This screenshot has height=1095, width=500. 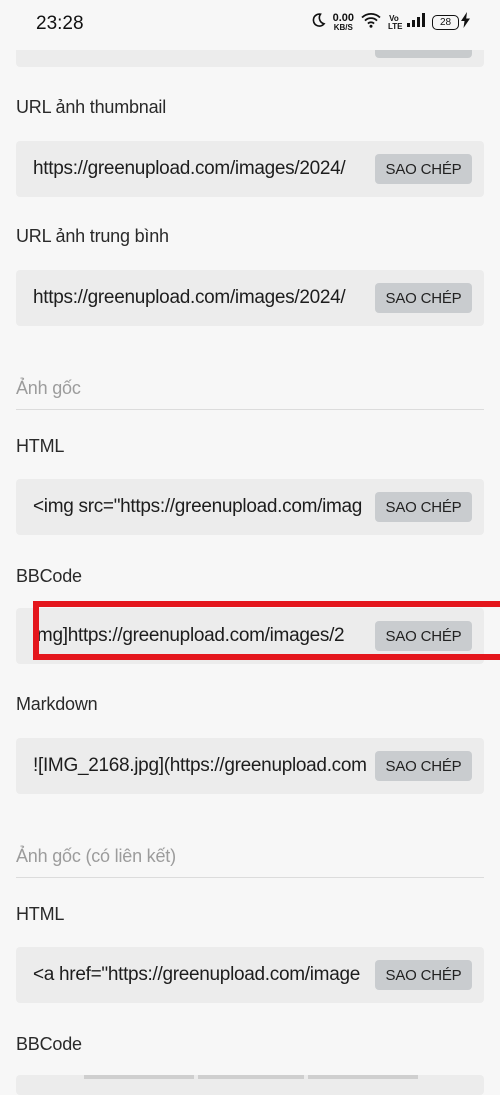 What do you see at coordinates (250, 394) in the screenshot?
I see `section-original-title: Ảnh gốc` at bounding box center [250, 394].